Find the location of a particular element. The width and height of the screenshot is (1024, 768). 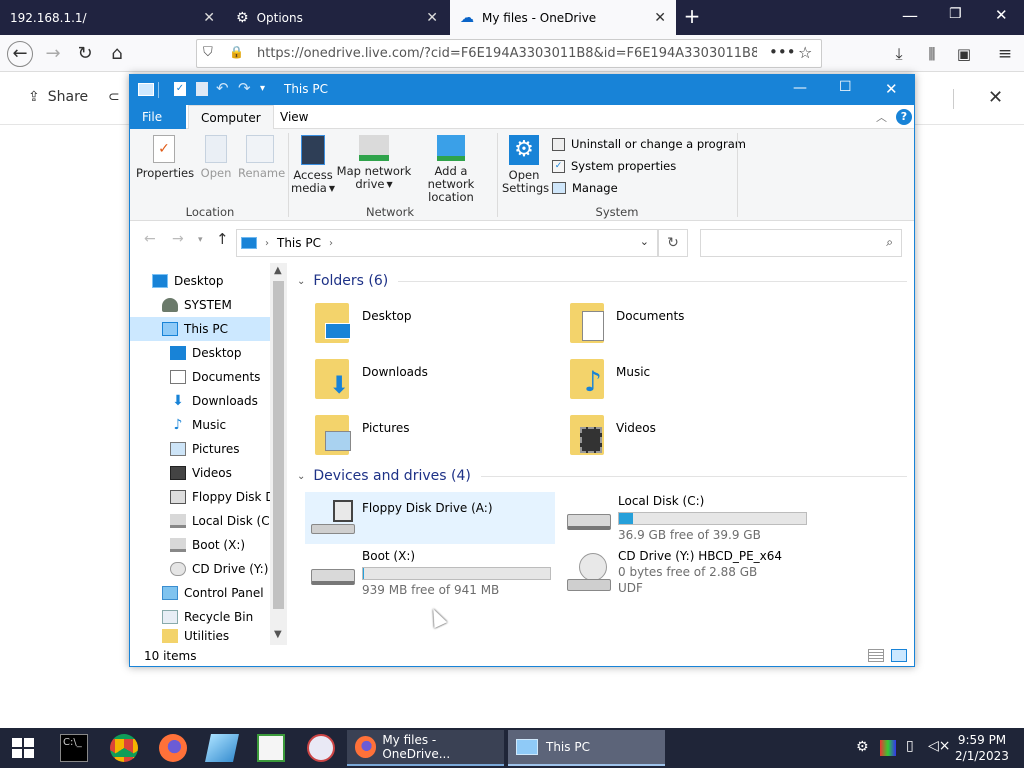

scroll-up-icon: ▲ is located at coordinates (278, 270).